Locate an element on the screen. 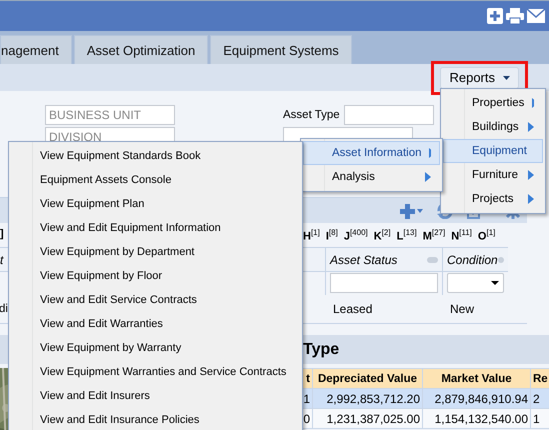 This screenshot has height=430, width=549. tab: Asset Optimization is located at coordinates (141, 49).